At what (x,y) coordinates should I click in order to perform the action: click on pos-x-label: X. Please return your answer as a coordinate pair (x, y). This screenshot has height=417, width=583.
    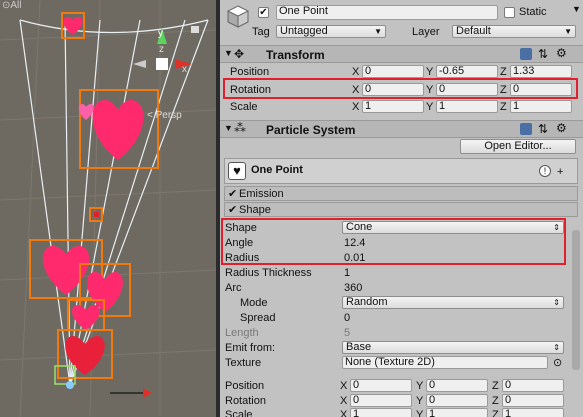
    Looking at the image, I should click on (356, 72).